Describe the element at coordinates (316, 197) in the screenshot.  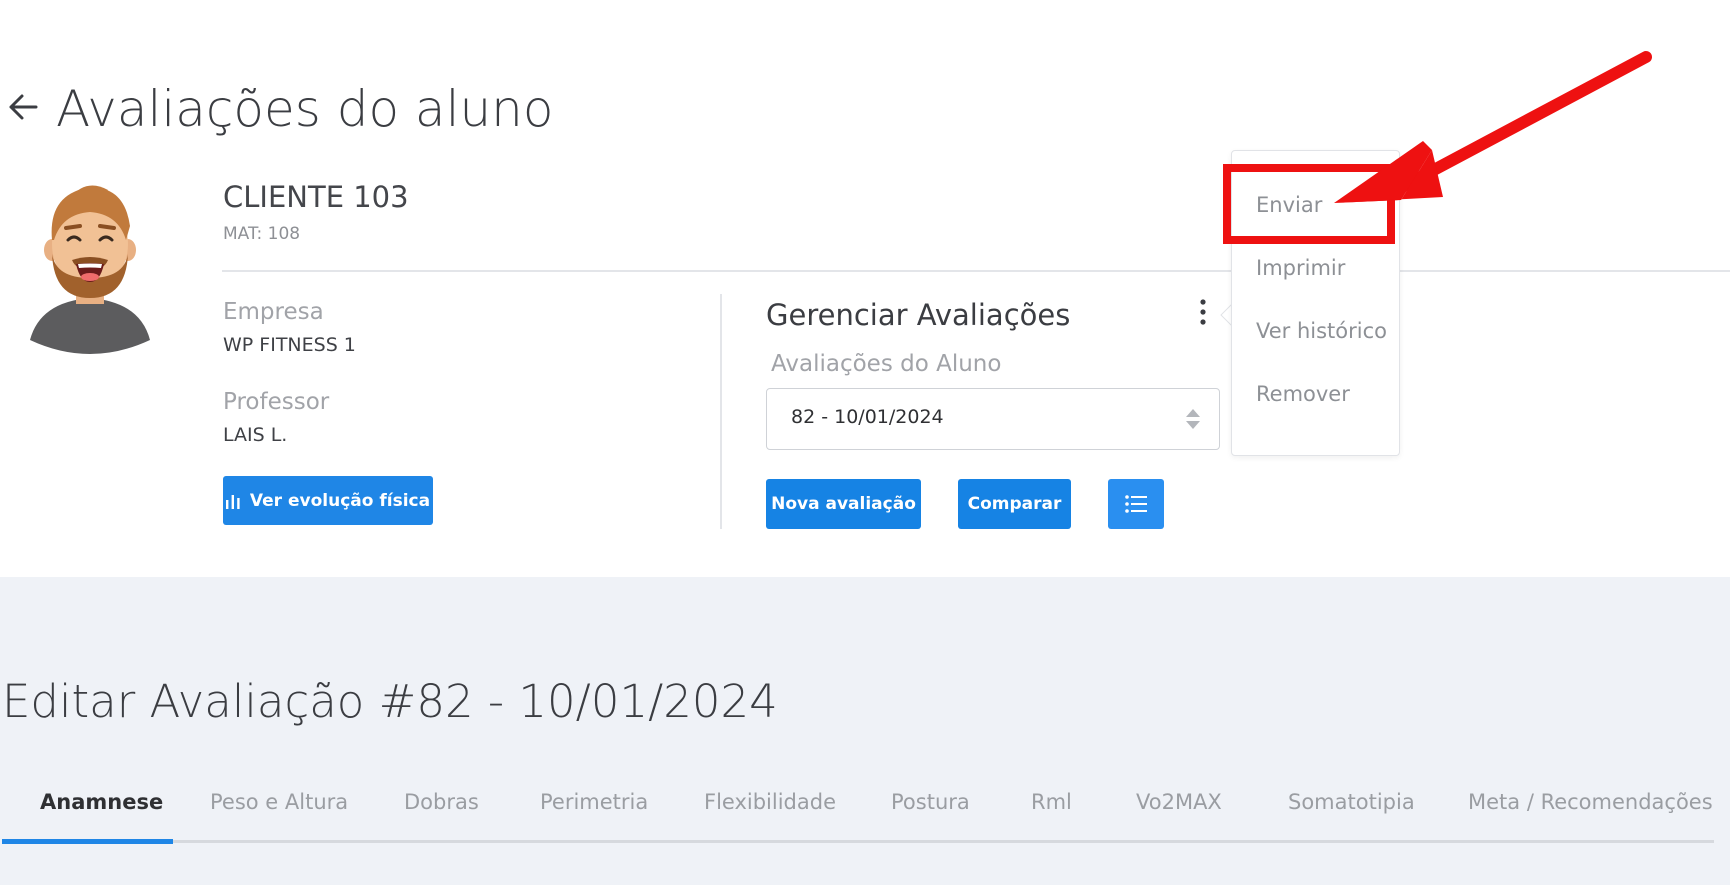
I see `client-name: CLIENTE 103` at that location.